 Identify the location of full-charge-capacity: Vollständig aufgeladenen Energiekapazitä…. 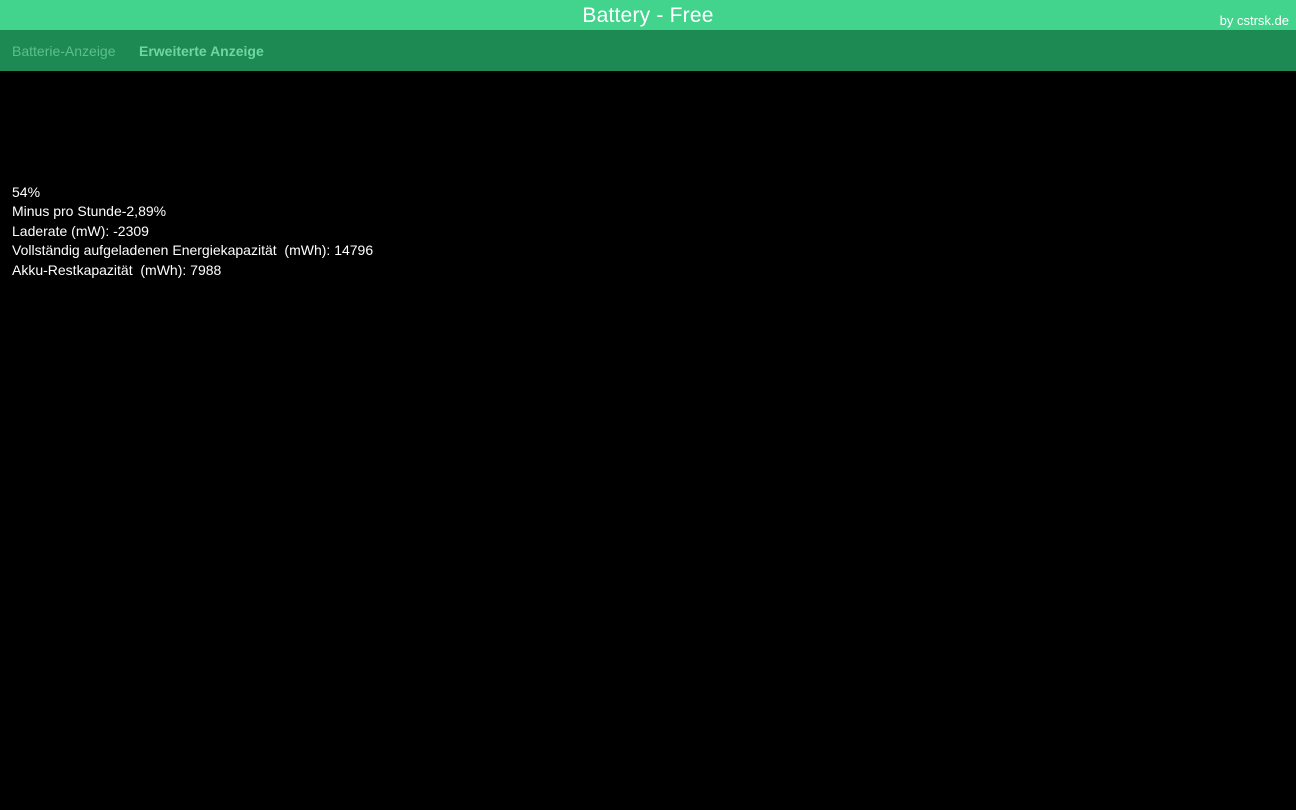
(193, 250).